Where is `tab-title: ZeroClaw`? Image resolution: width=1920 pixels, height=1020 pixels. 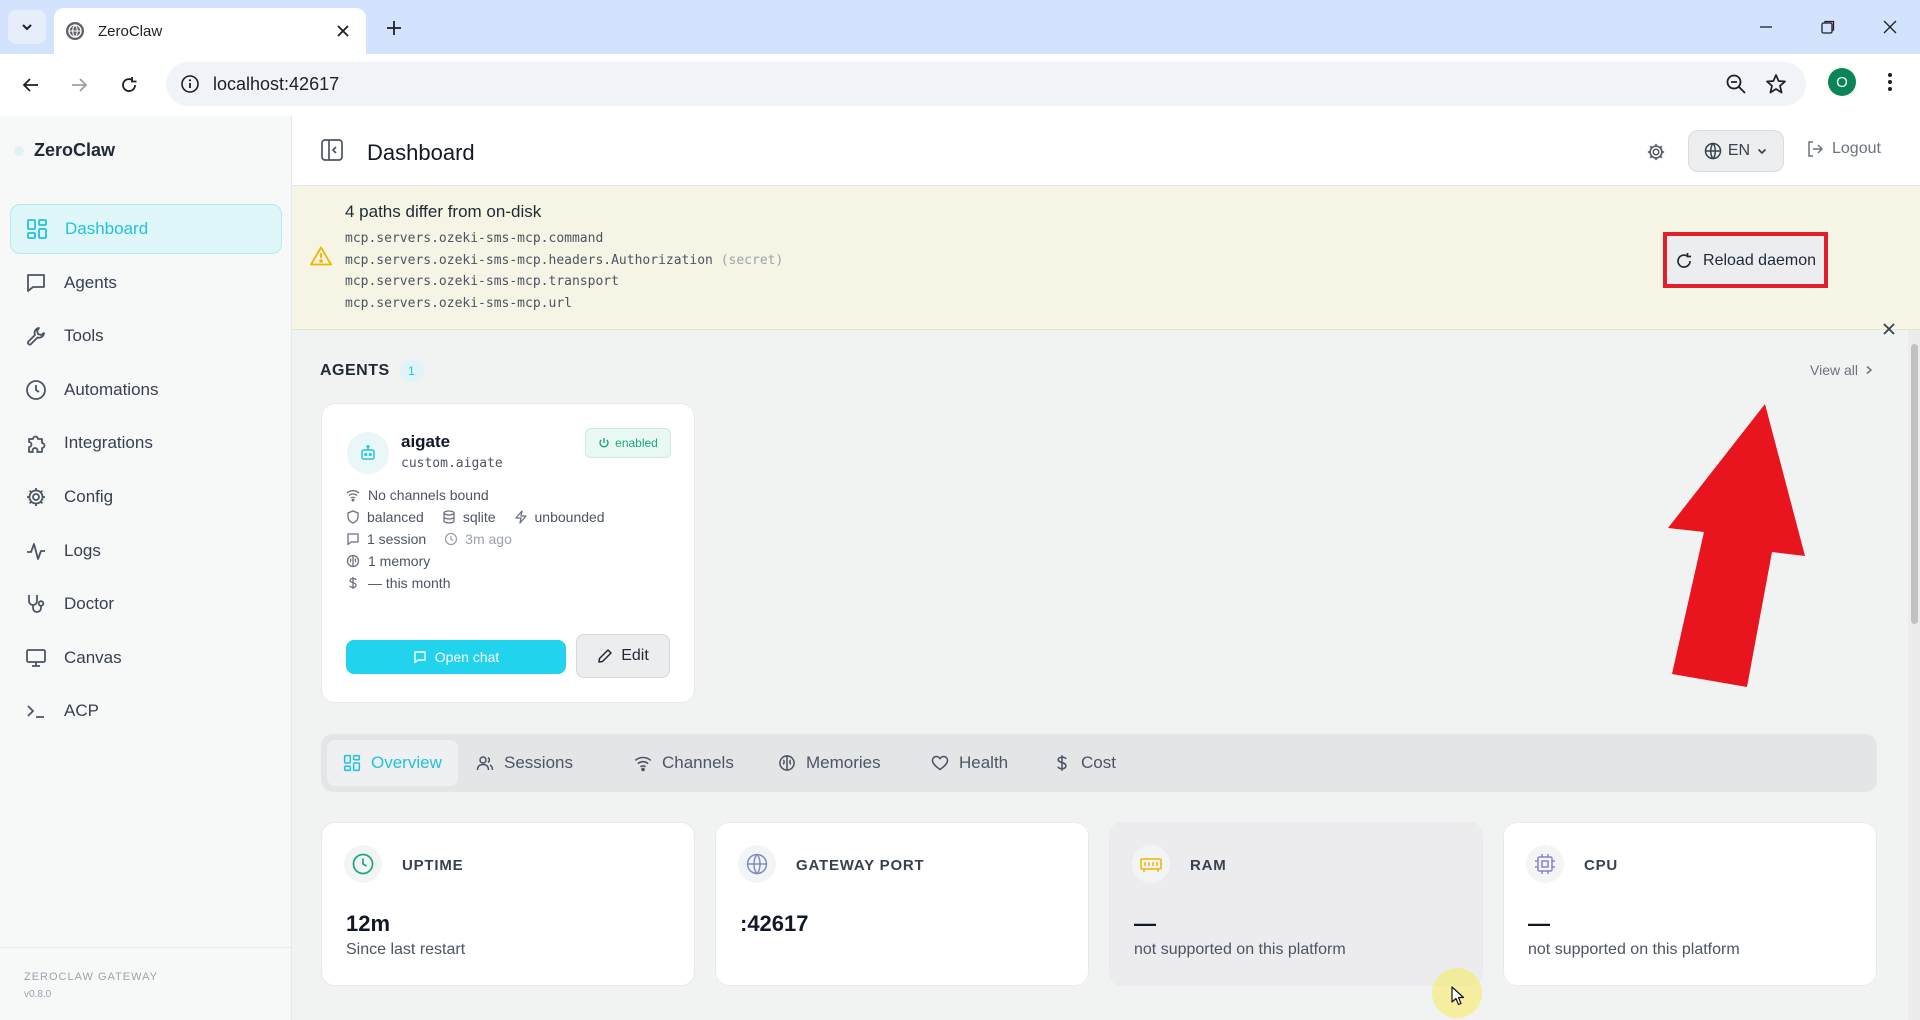 tab-title: ZeroClaw is located at coordinates (130, 31).